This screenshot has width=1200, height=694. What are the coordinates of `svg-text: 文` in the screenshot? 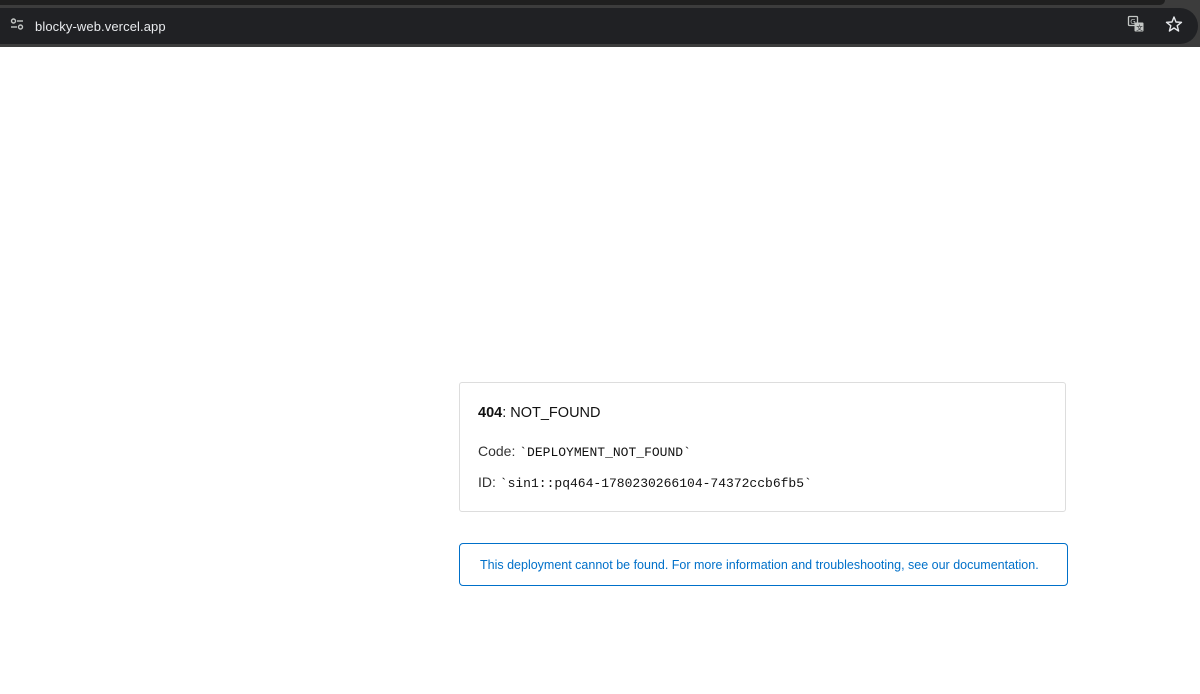 It's located at (1139, 27).